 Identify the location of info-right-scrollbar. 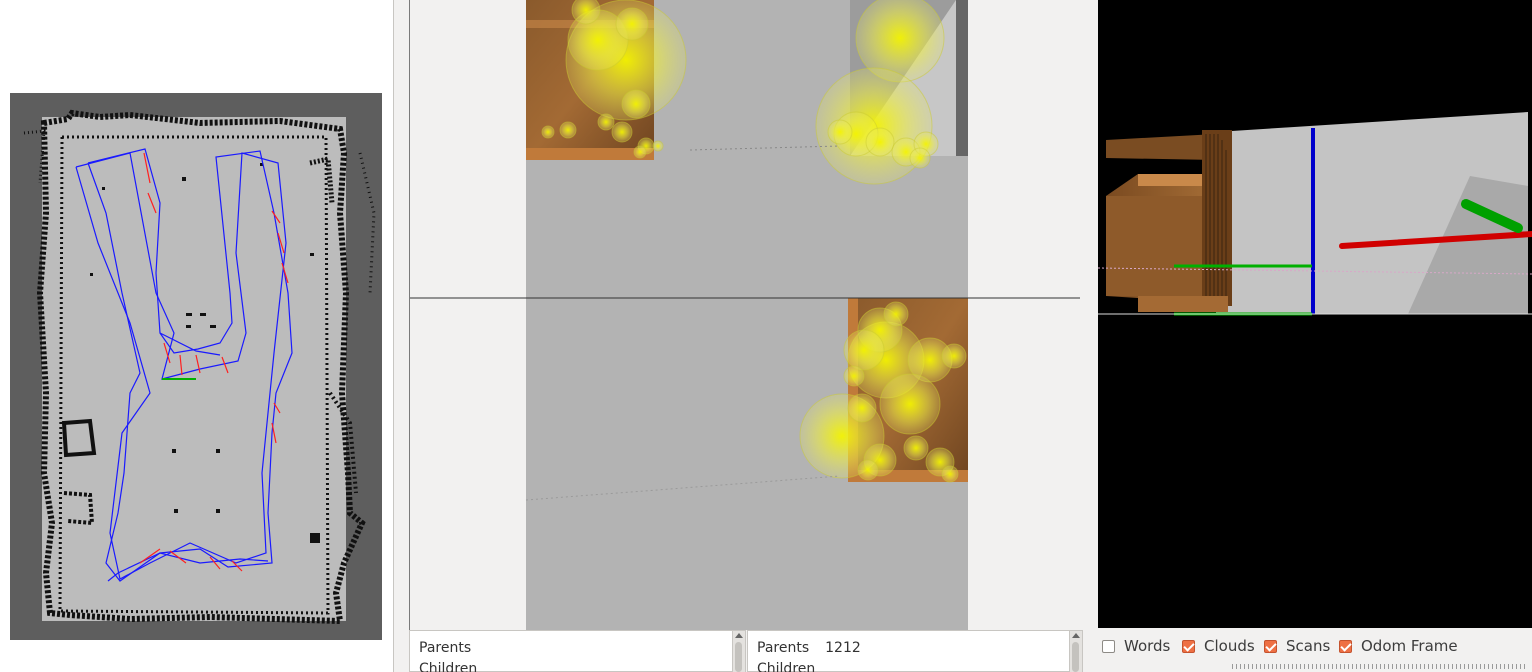
(1075, 651).